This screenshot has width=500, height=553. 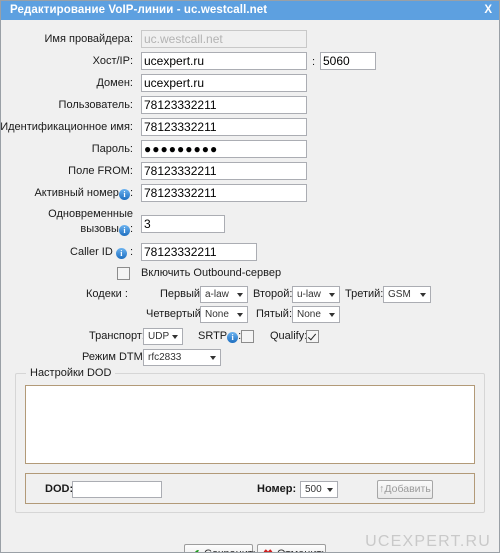 What do you see at coordinates (405, 489) in the screenshot?
I see `dod-add-button: ↑Добавить` at bounding box center [405, 489].